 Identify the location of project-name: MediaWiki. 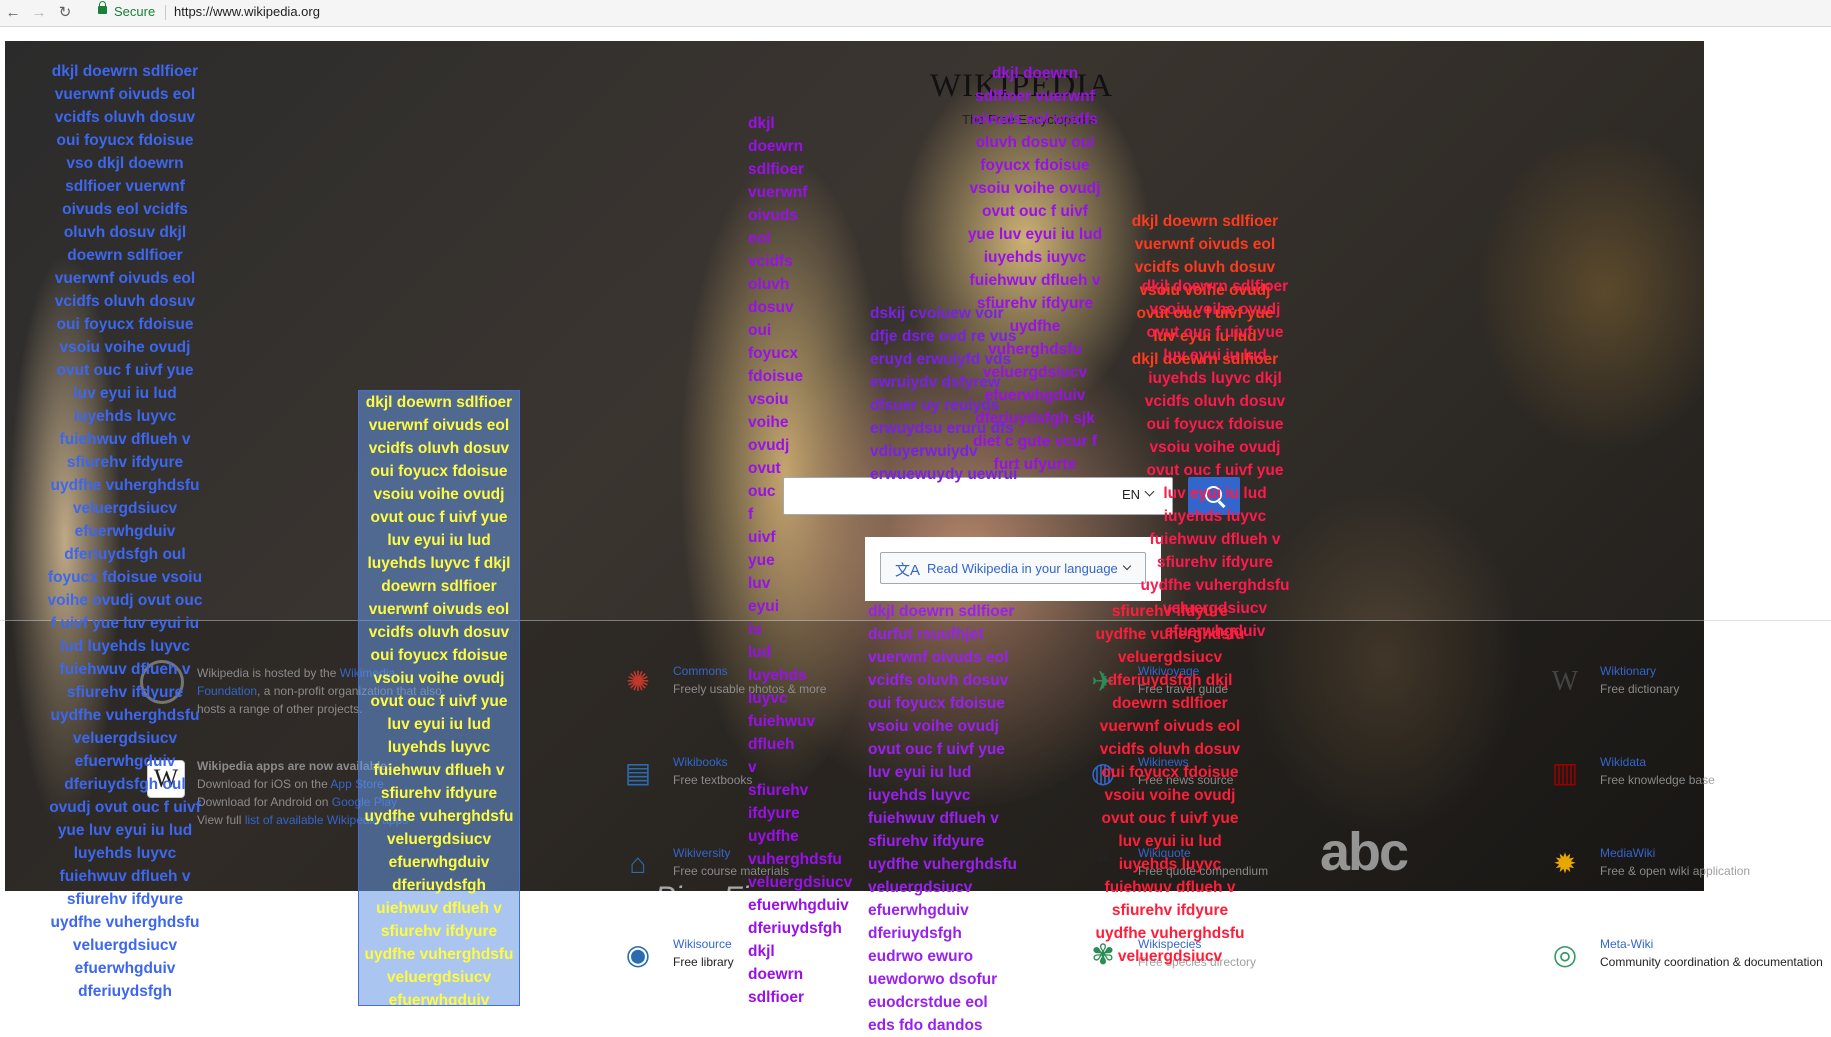
(1627, 853).